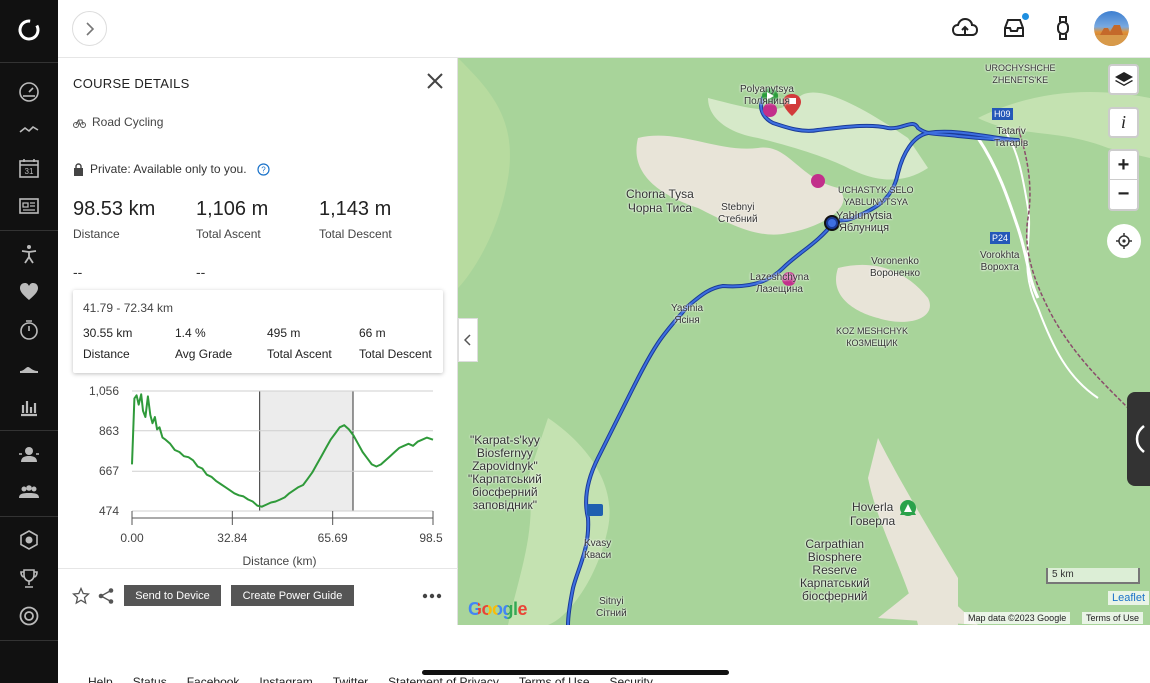 The height and width of the screenshot is (683, 1150). I want to click on more-options-icon, so click(432, 596).